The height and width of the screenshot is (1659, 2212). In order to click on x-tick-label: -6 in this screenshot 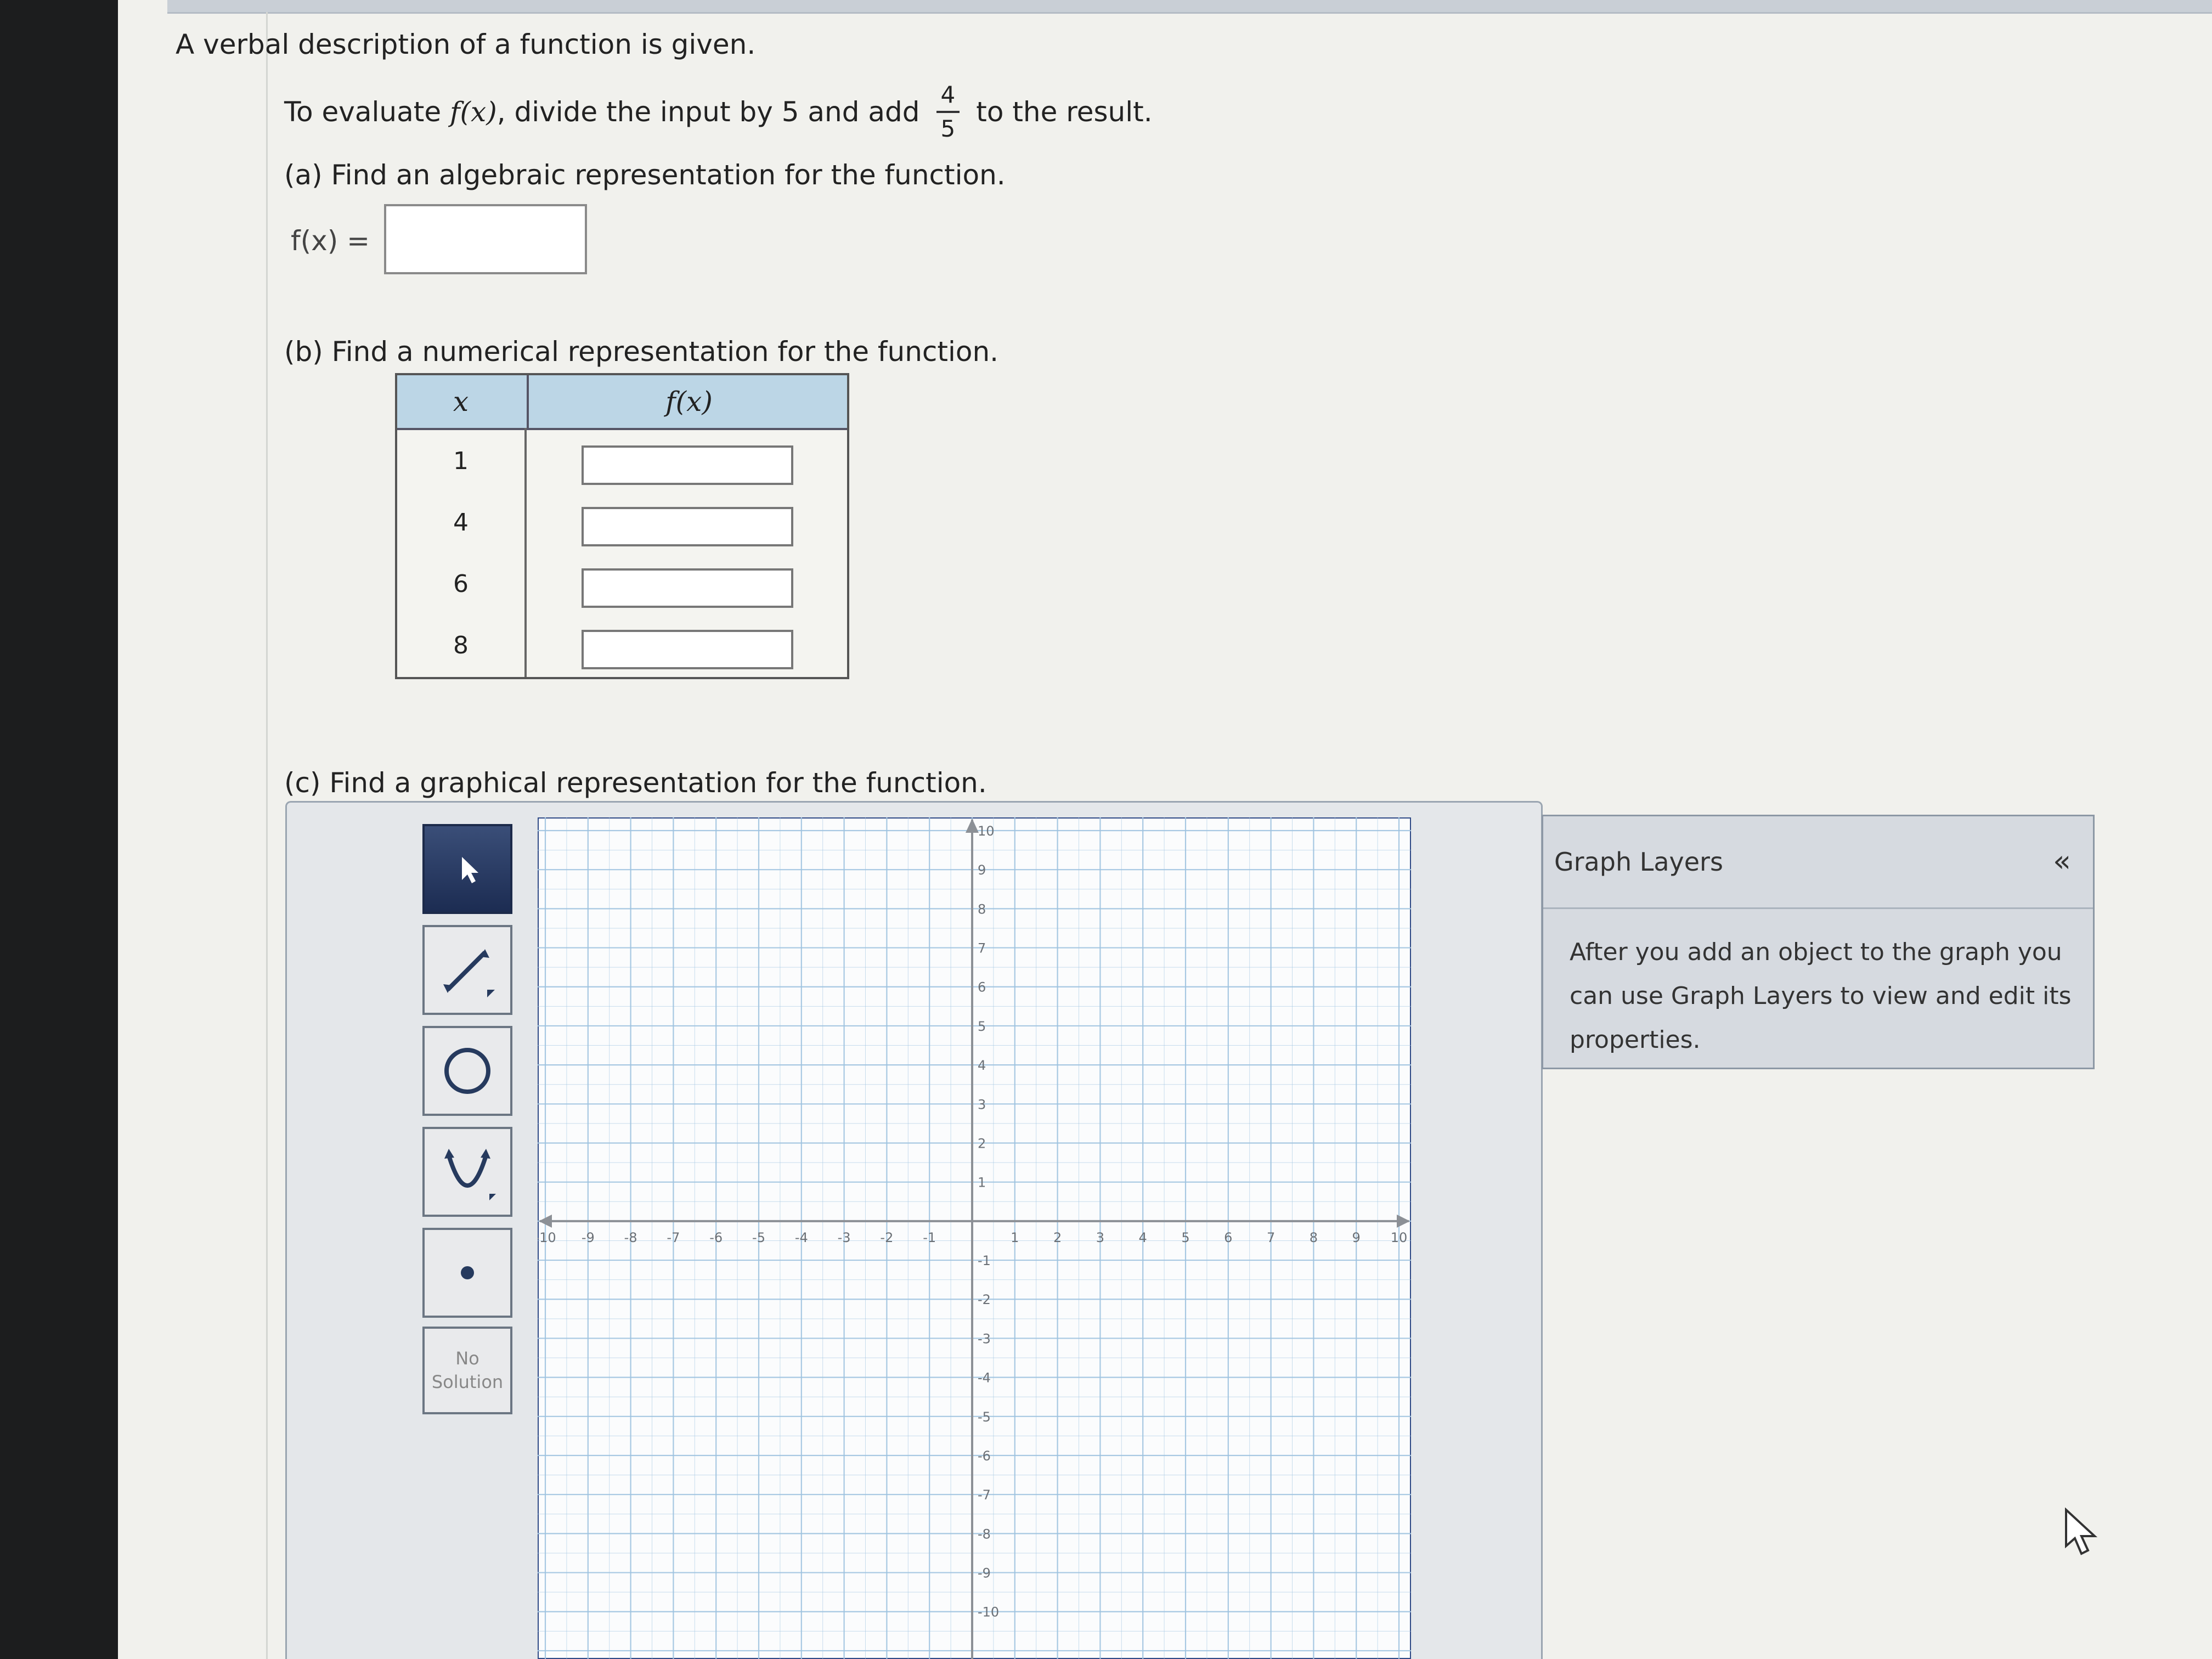, I will do `click(716, 1238)`.